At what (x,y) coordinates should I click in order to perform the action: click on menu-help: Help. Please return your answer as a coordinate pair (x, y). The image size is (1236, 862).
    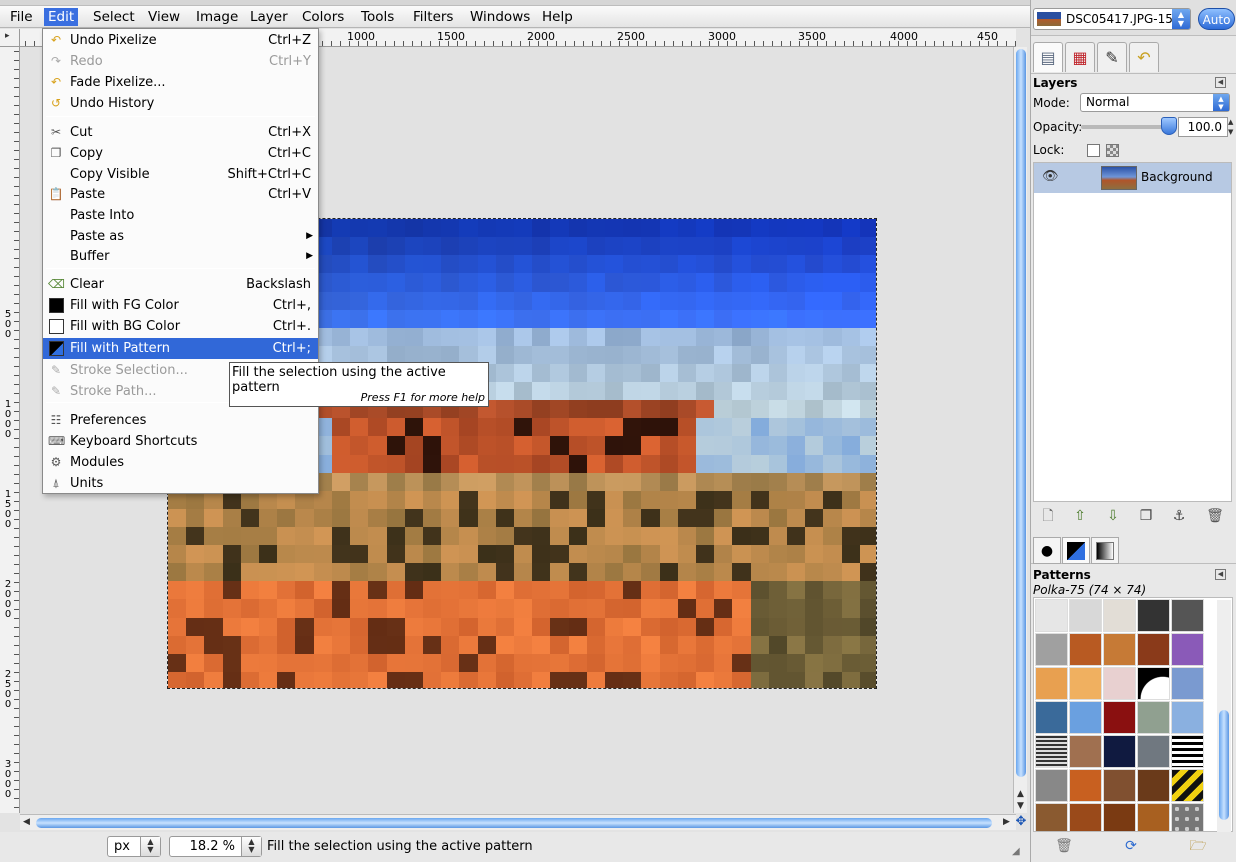
    Looking at the image, I should click on (557, 17).